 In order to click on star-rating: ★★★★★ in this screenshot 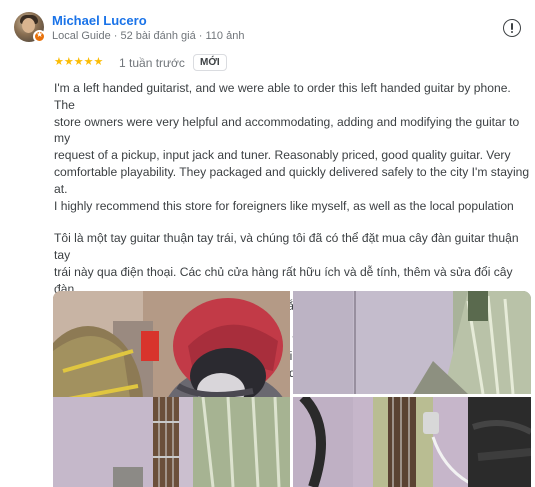, I will do `click(79, 61)`.